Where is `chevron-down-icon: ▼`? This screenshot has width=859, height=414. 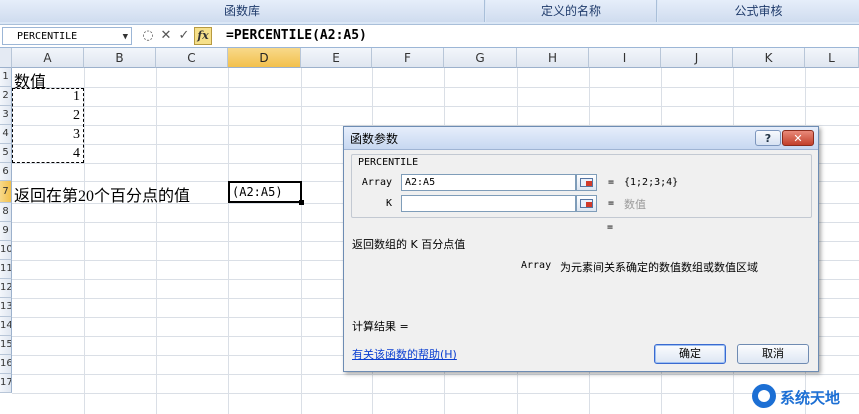 chevron-down-icon: ▼ is located at coordinates (125, 37).